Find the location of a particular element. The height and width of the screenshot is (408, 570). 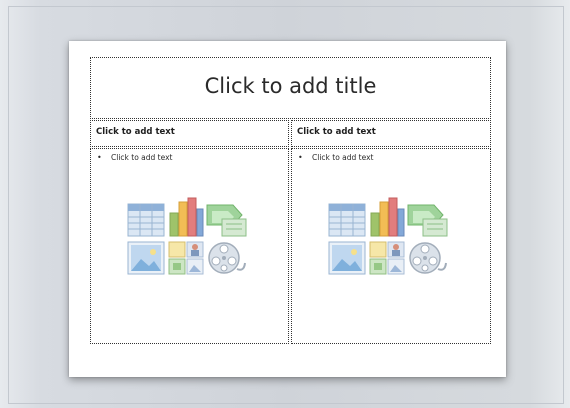

left-content-placeholder-text: Click to add text is located at coordinates (142, 157).